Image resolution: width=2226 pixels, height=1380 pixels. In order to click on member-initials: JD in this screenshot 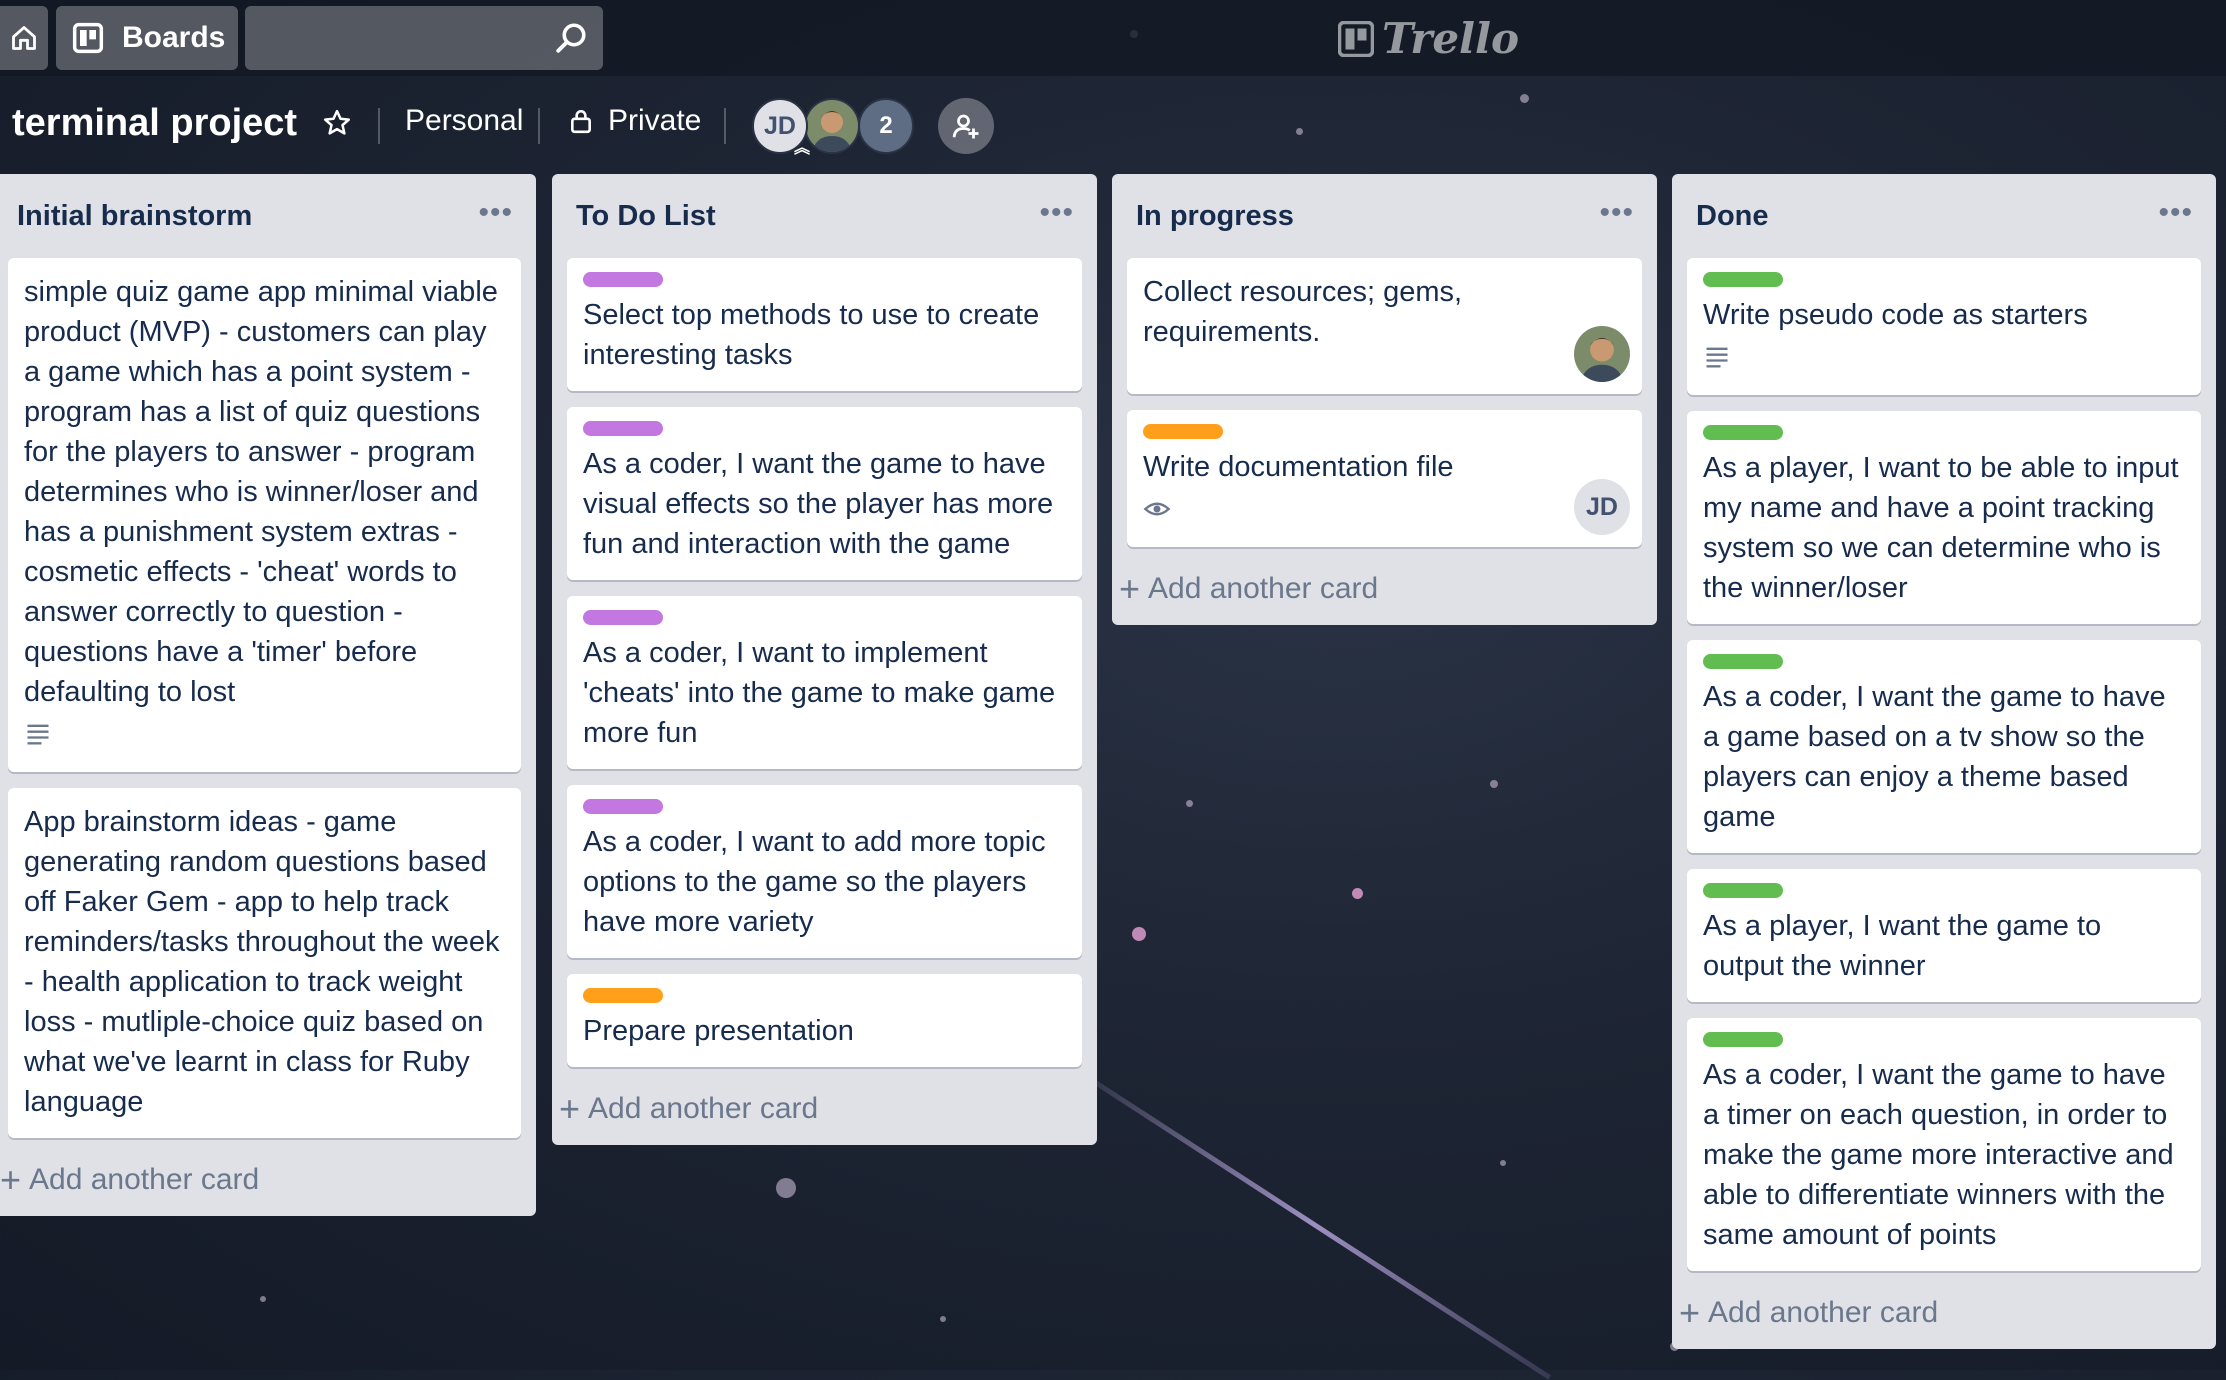, I will do `click(1602, 507)`.